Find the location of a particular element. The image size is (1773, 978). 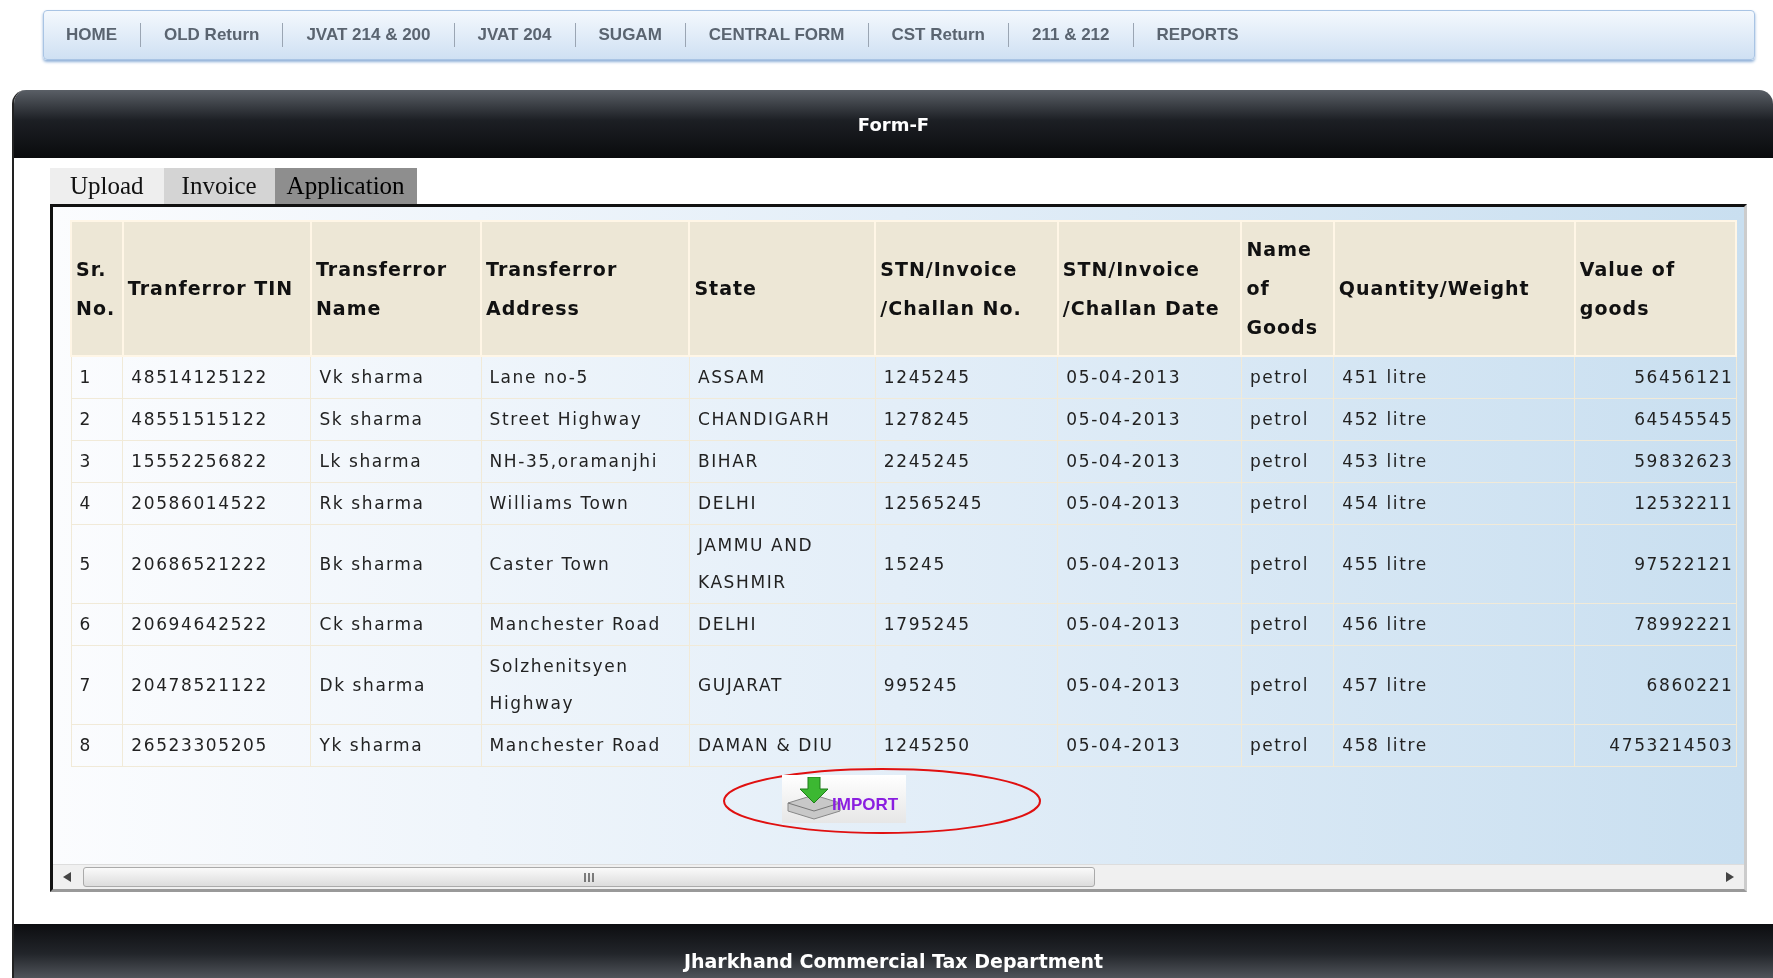

table-cell: Lane no-5 is located at coordinates (585, 377).